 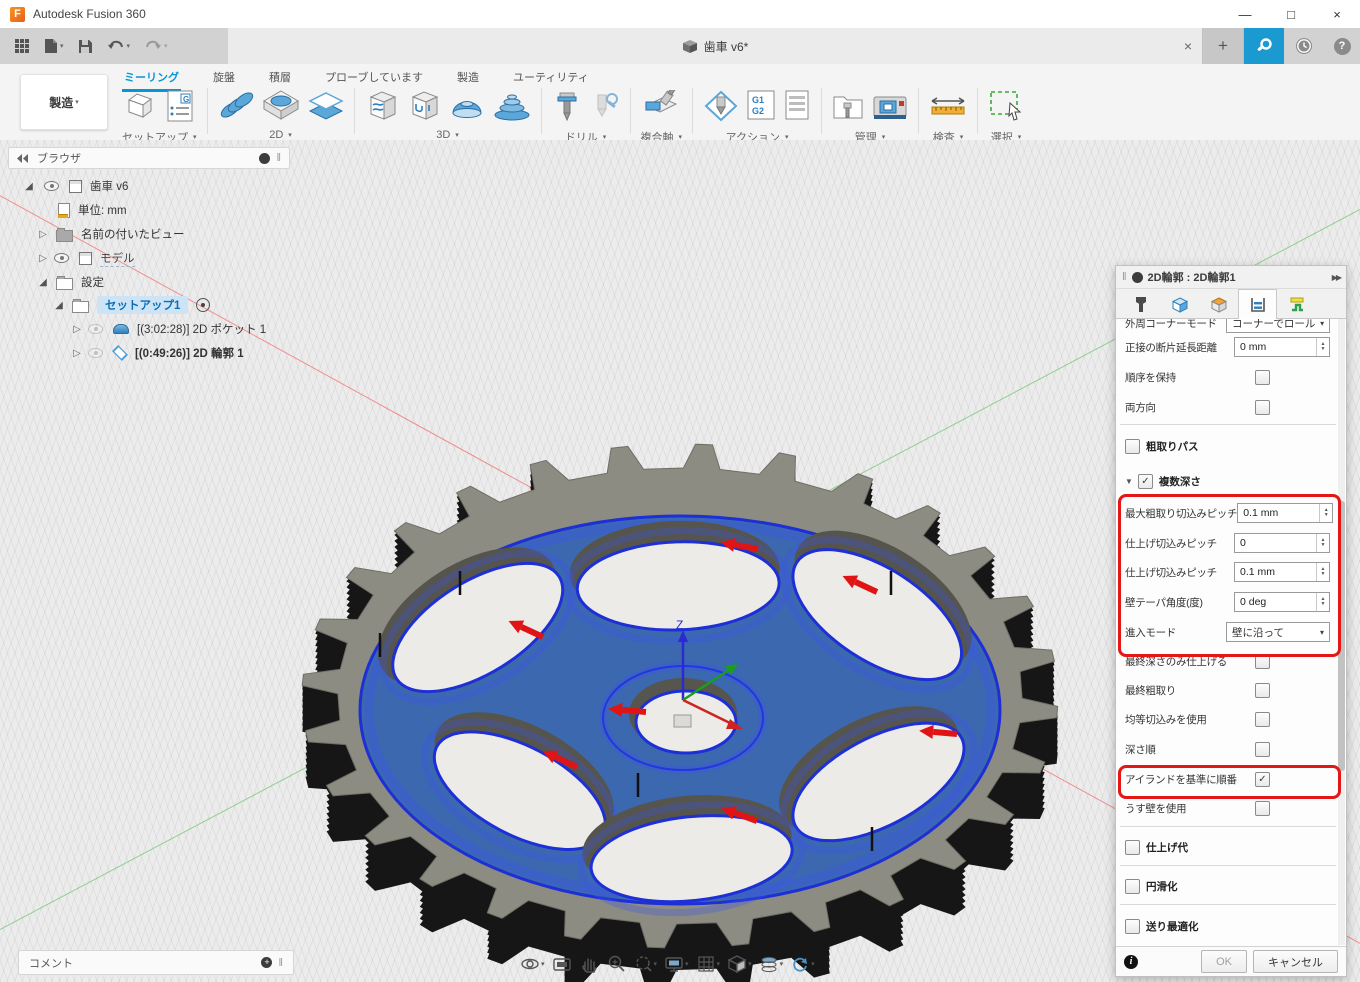 I want to click on stock-to-leave-checkbox, so click(x=1132, y=847).